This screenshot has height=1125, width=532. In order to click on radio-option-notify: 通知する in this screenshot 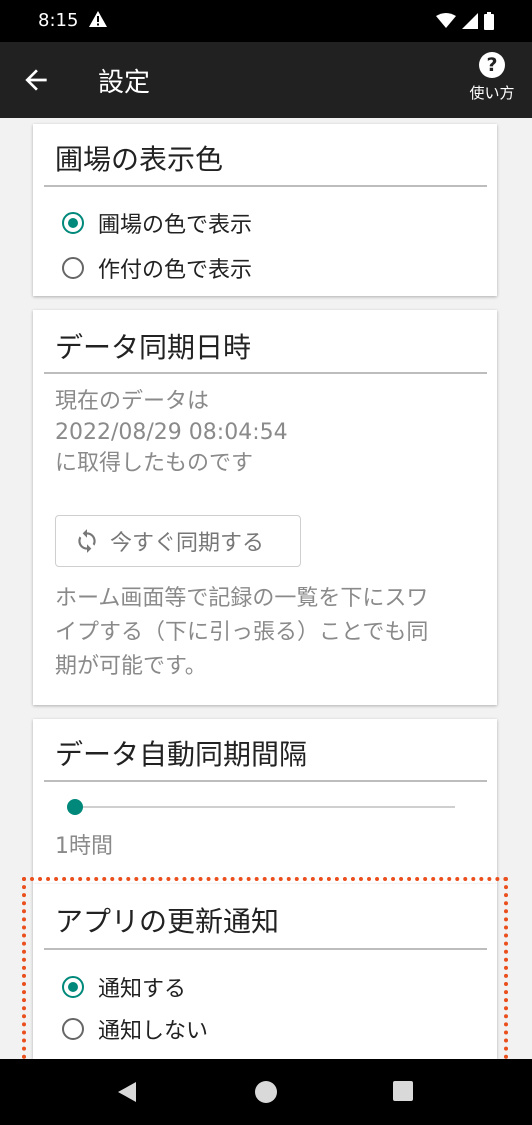, I will do `click(124, 987)`.